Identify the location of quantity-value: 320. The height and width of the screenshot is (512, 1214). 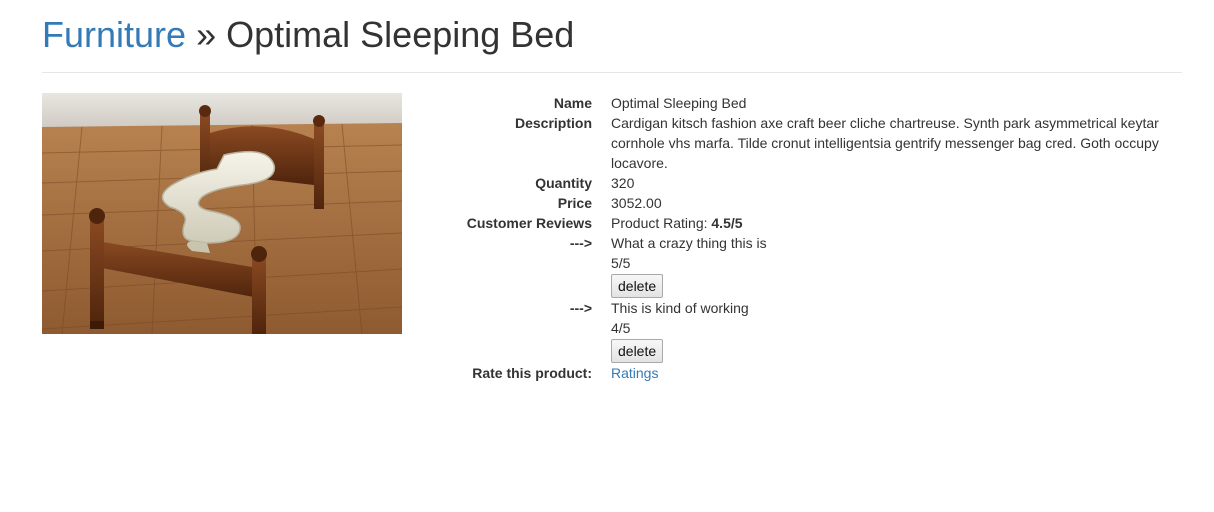
(623, 183).